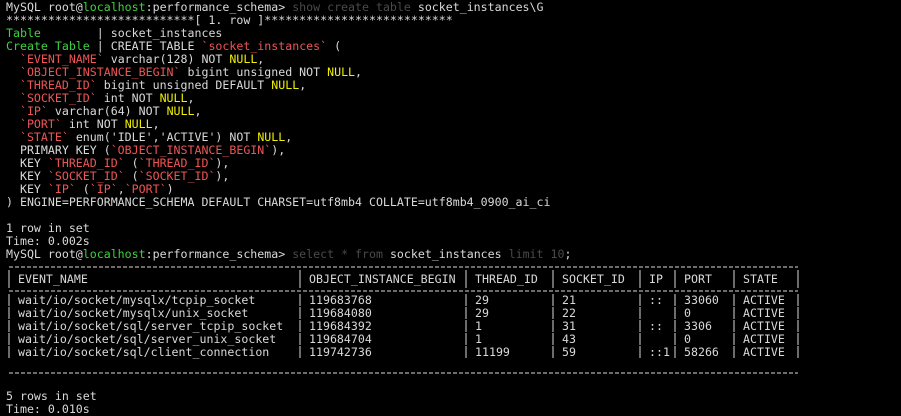 This screenshot has width=901, height=416. I want to click on table-cell: 11199, so click(492, 352).